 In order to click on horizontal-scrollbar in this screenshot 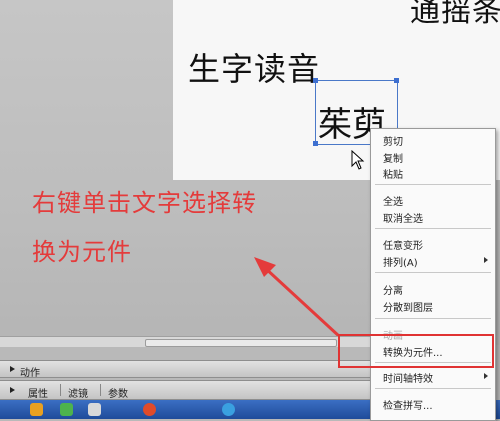, I will do `click(185, 341)`.